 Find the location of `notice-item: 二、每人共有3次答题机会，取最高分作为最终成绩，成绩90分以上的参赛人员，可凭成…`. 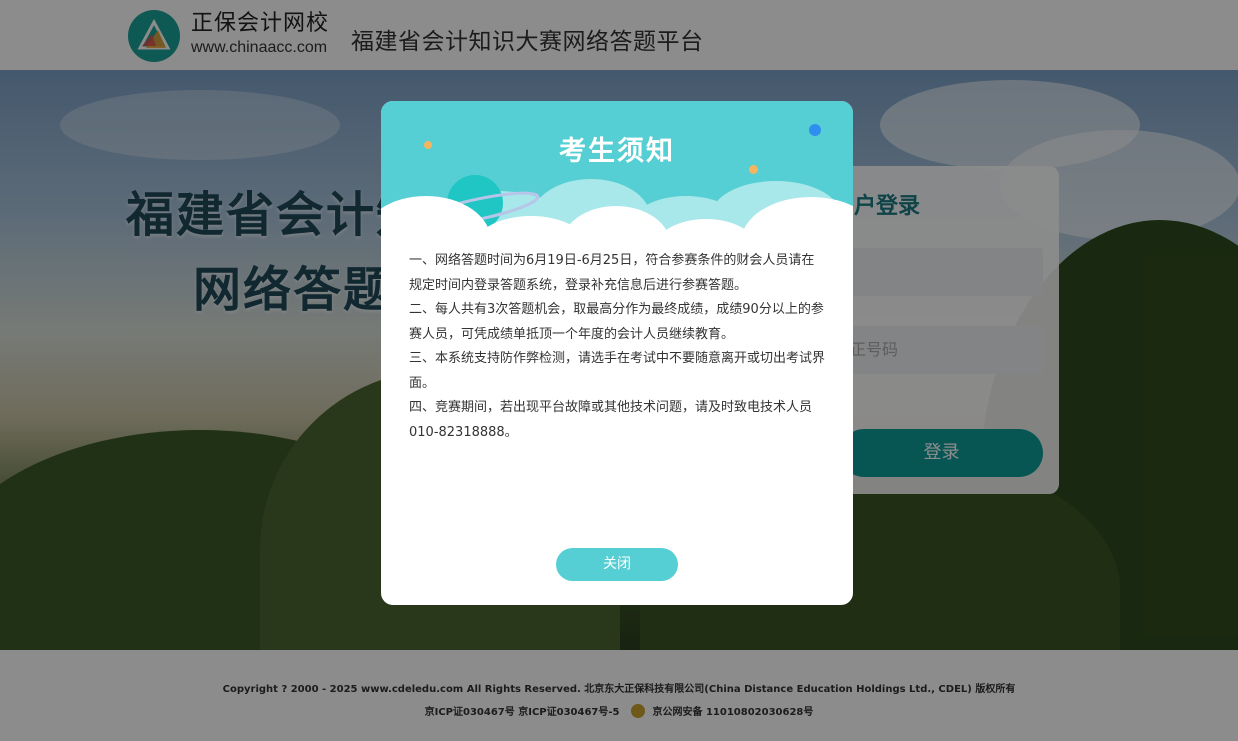

notice-item: 二、每人共有3次答题机会，取最高分作为最终成绩，成绩90分以上的参赛人员，可凭成… is located at coordinates (616, 322).